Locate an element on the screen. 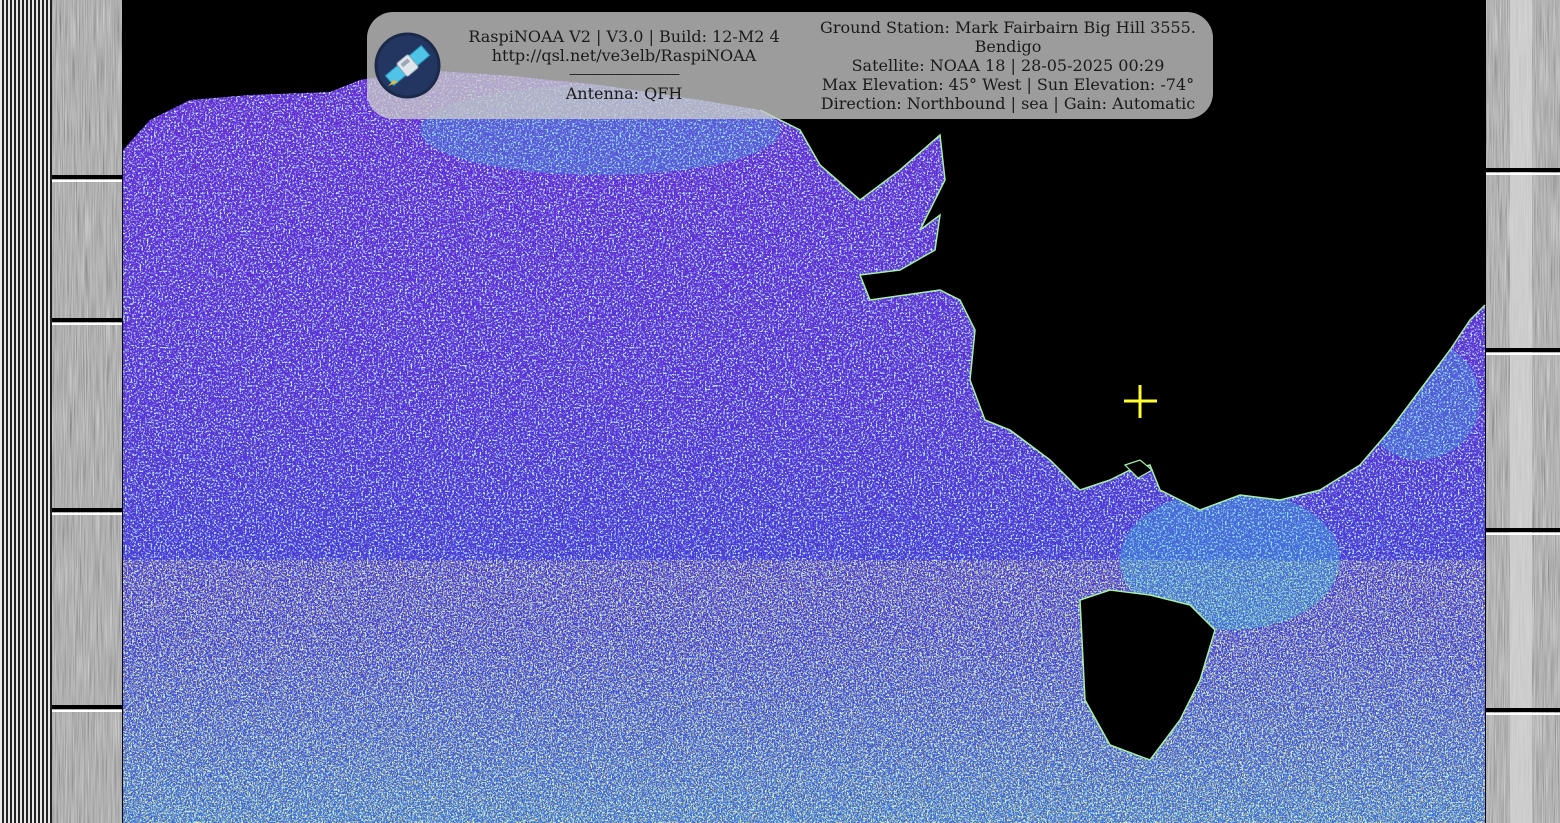 This screenshot has height=823, width=1560. satellite-info: Satellite: NOAA 18 | 28-05-2025 00:29 is located at coordinates (1008, 65).